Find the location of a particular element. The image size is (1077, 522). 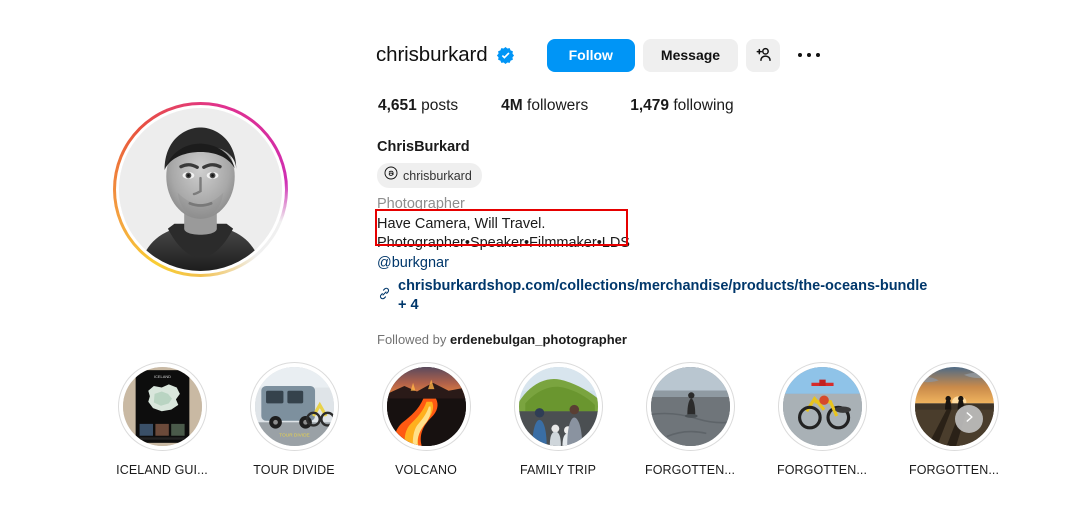

svg-text: TOUR DIVIDE is located at coordinates (294, 436).